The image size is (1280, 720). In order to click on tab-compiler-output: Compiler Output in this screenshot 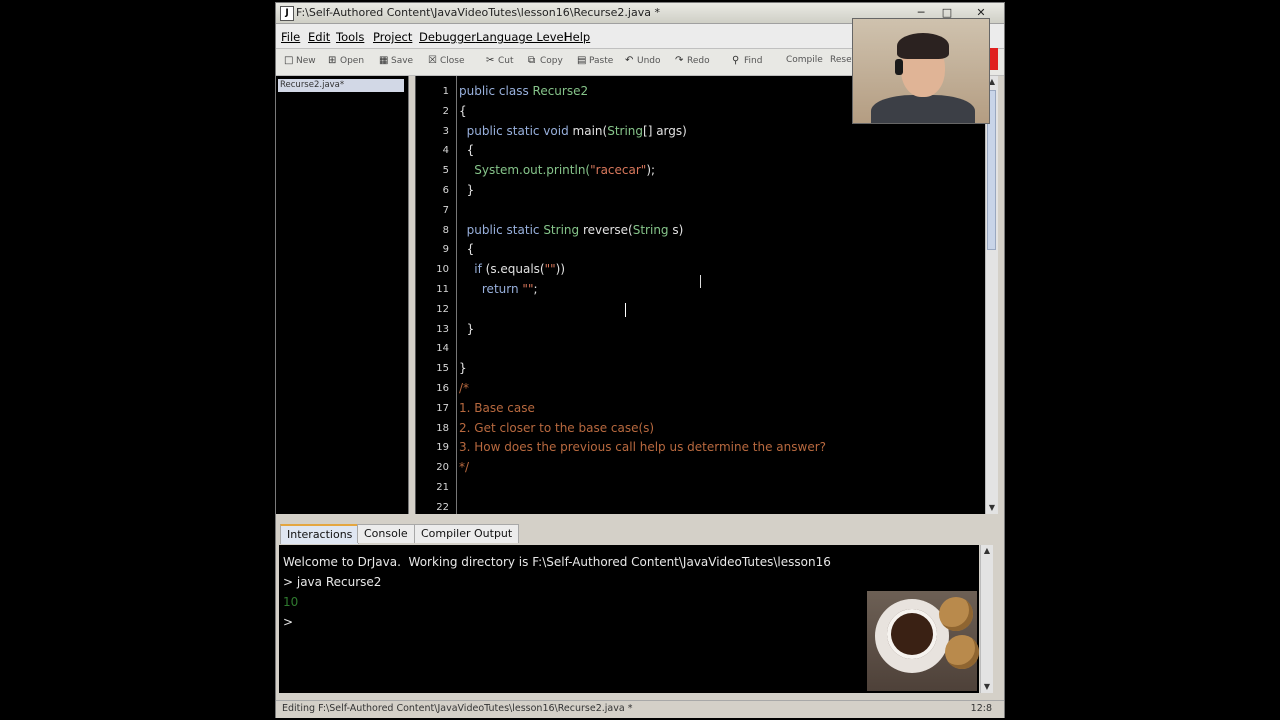, I will do `click(467, 533)`.